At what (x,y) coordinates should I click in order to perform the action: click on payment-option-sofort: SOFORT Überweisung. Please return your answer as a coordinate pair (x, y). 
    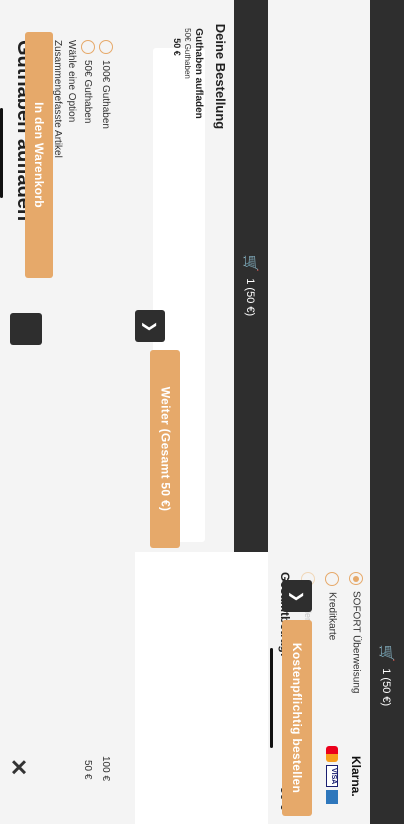
    Looking at the image, I should click on (356, 632).